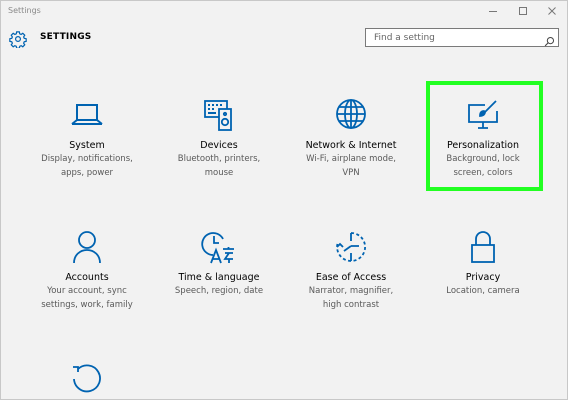 Image resolution: width=568 pixels, height=400 pixels. I want to click on tile-desc-line1: Your account, sync, so click(87, 291).